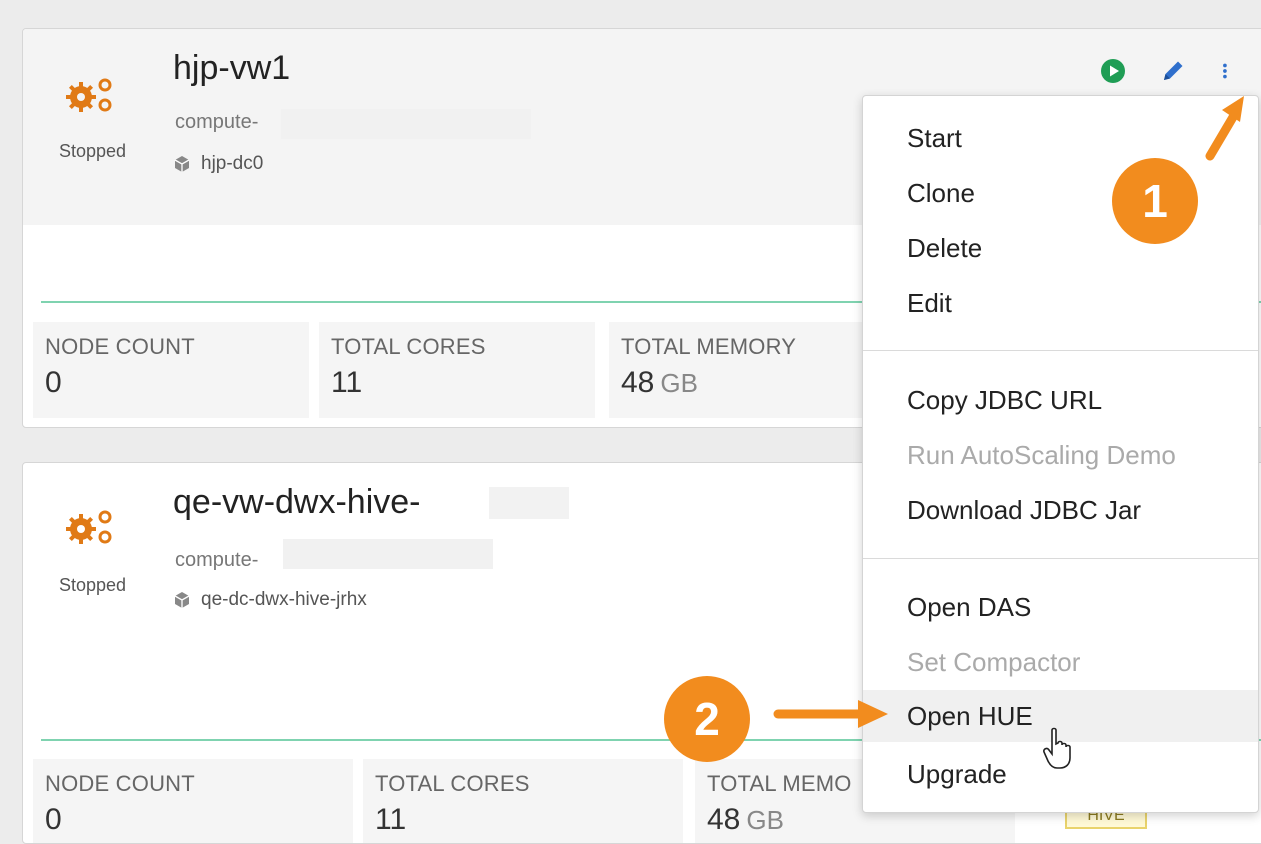  Describe the element at coordinates (1113, 71) in the screenshot. I see `play-circle-icon` at that location.